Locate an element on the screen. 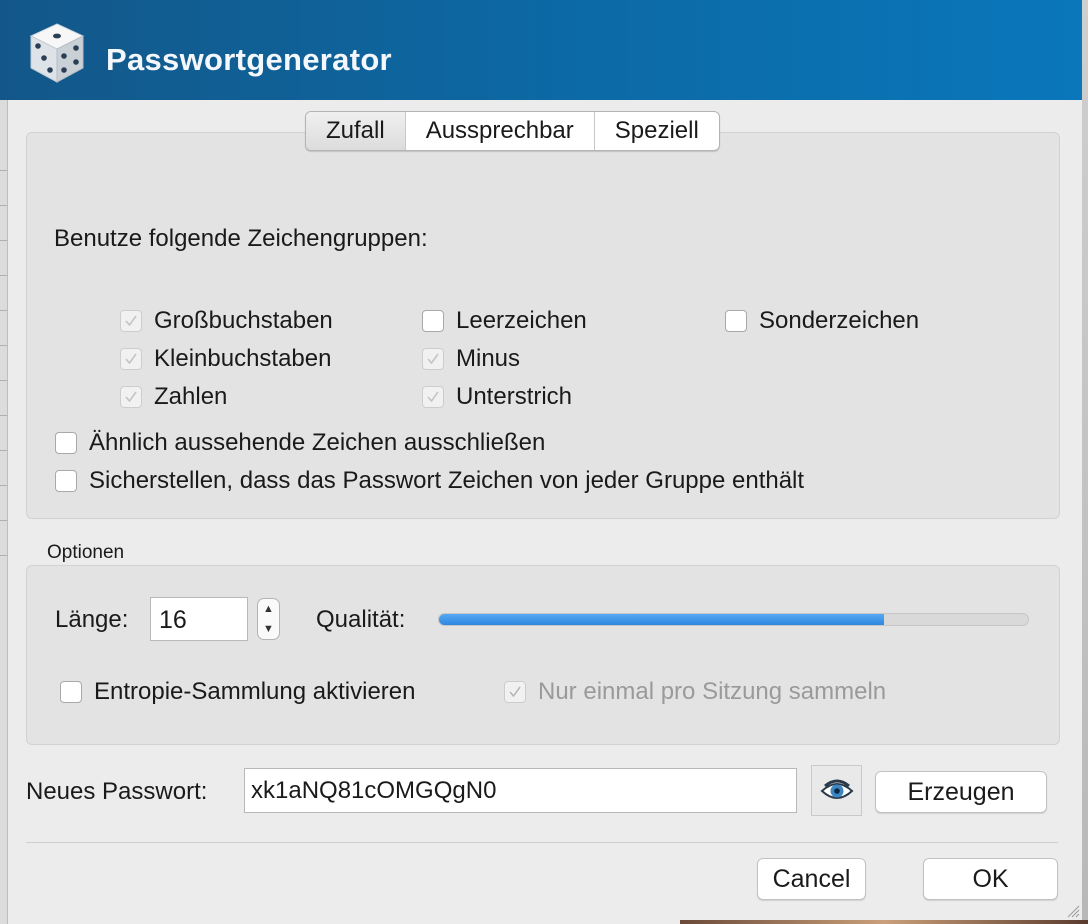 The width and height of the screenshot is (1088, 924). eye-icon is located at coordinates (837, 789).